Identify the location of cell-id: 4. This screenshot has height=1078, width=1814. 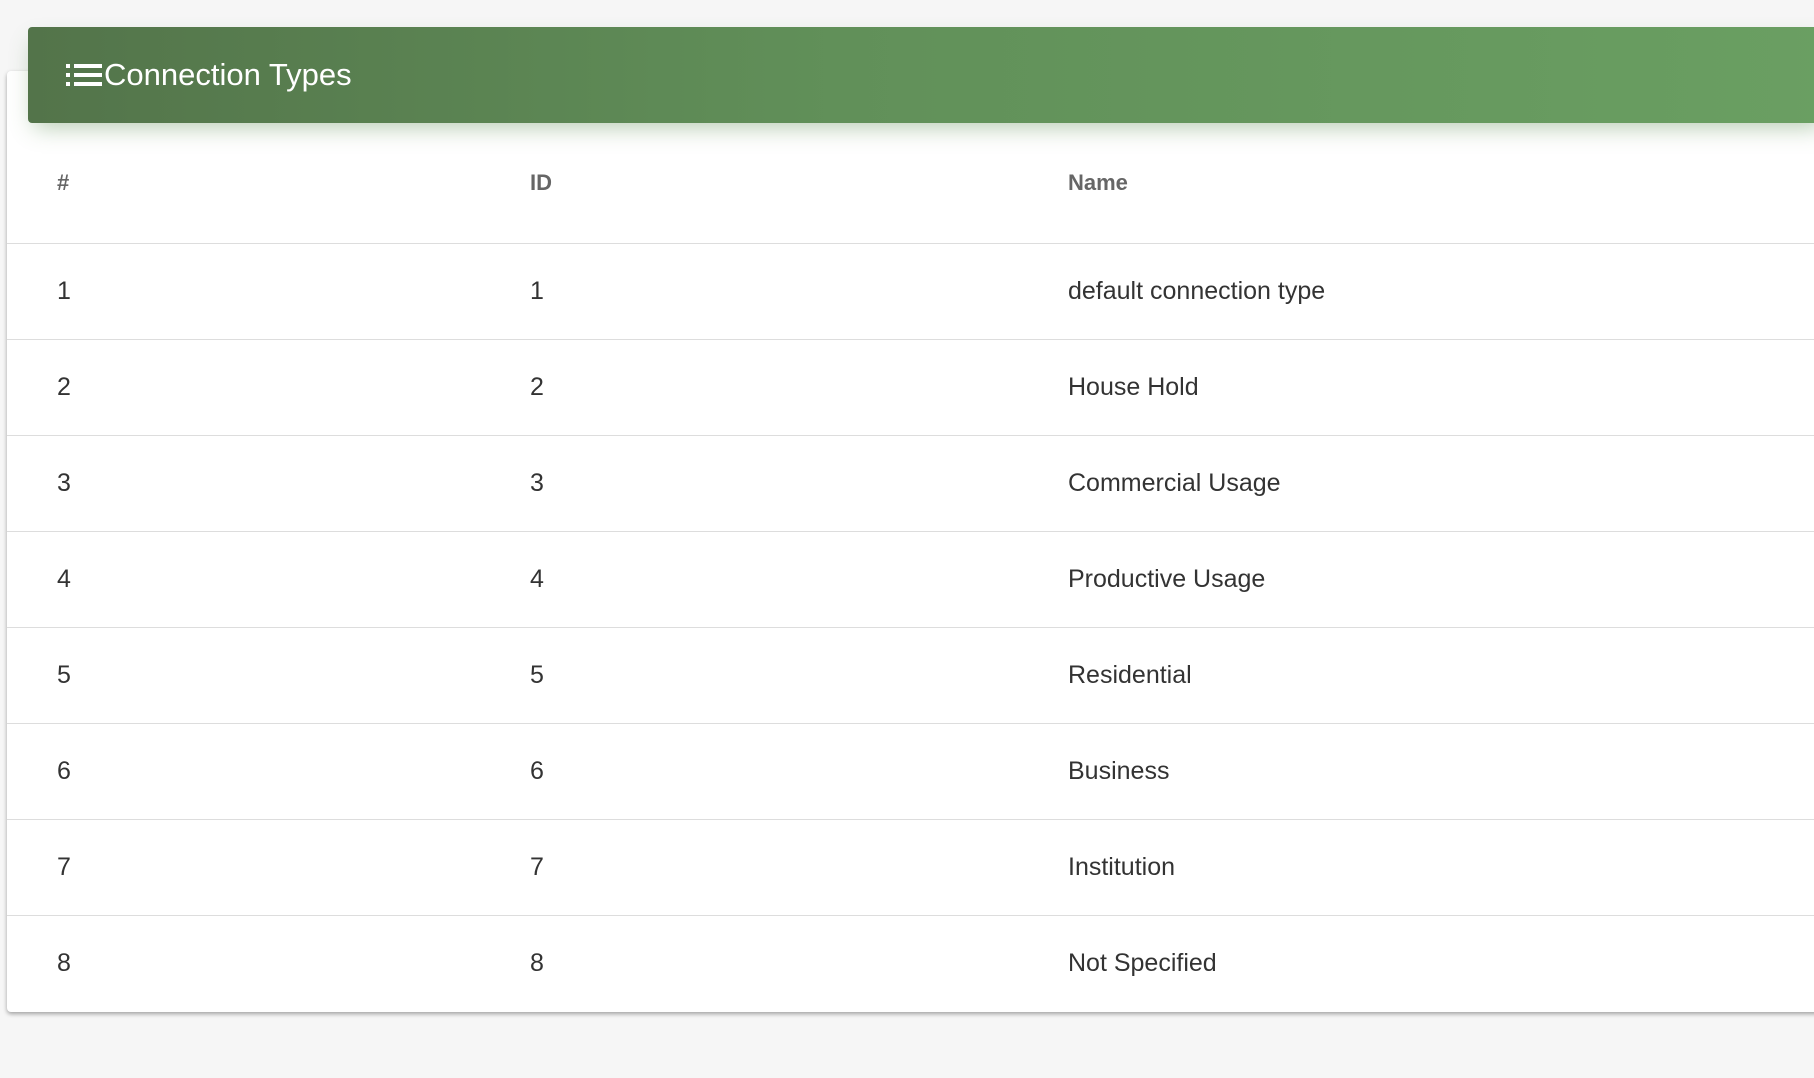
(537, 579).